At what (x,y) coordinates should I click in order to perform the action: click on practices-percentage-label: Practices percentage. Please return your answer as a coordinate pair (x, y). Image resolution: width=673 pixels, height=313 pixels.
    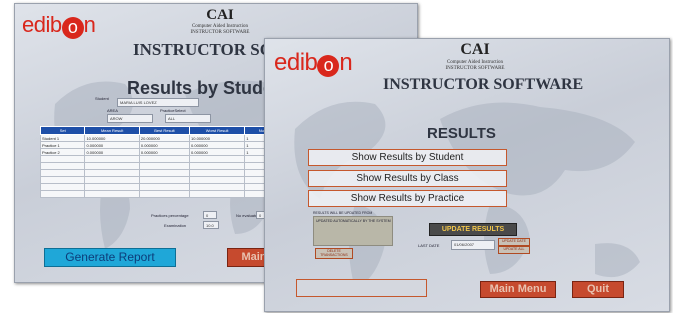
    Looking at the image, I should click on (170, 215).